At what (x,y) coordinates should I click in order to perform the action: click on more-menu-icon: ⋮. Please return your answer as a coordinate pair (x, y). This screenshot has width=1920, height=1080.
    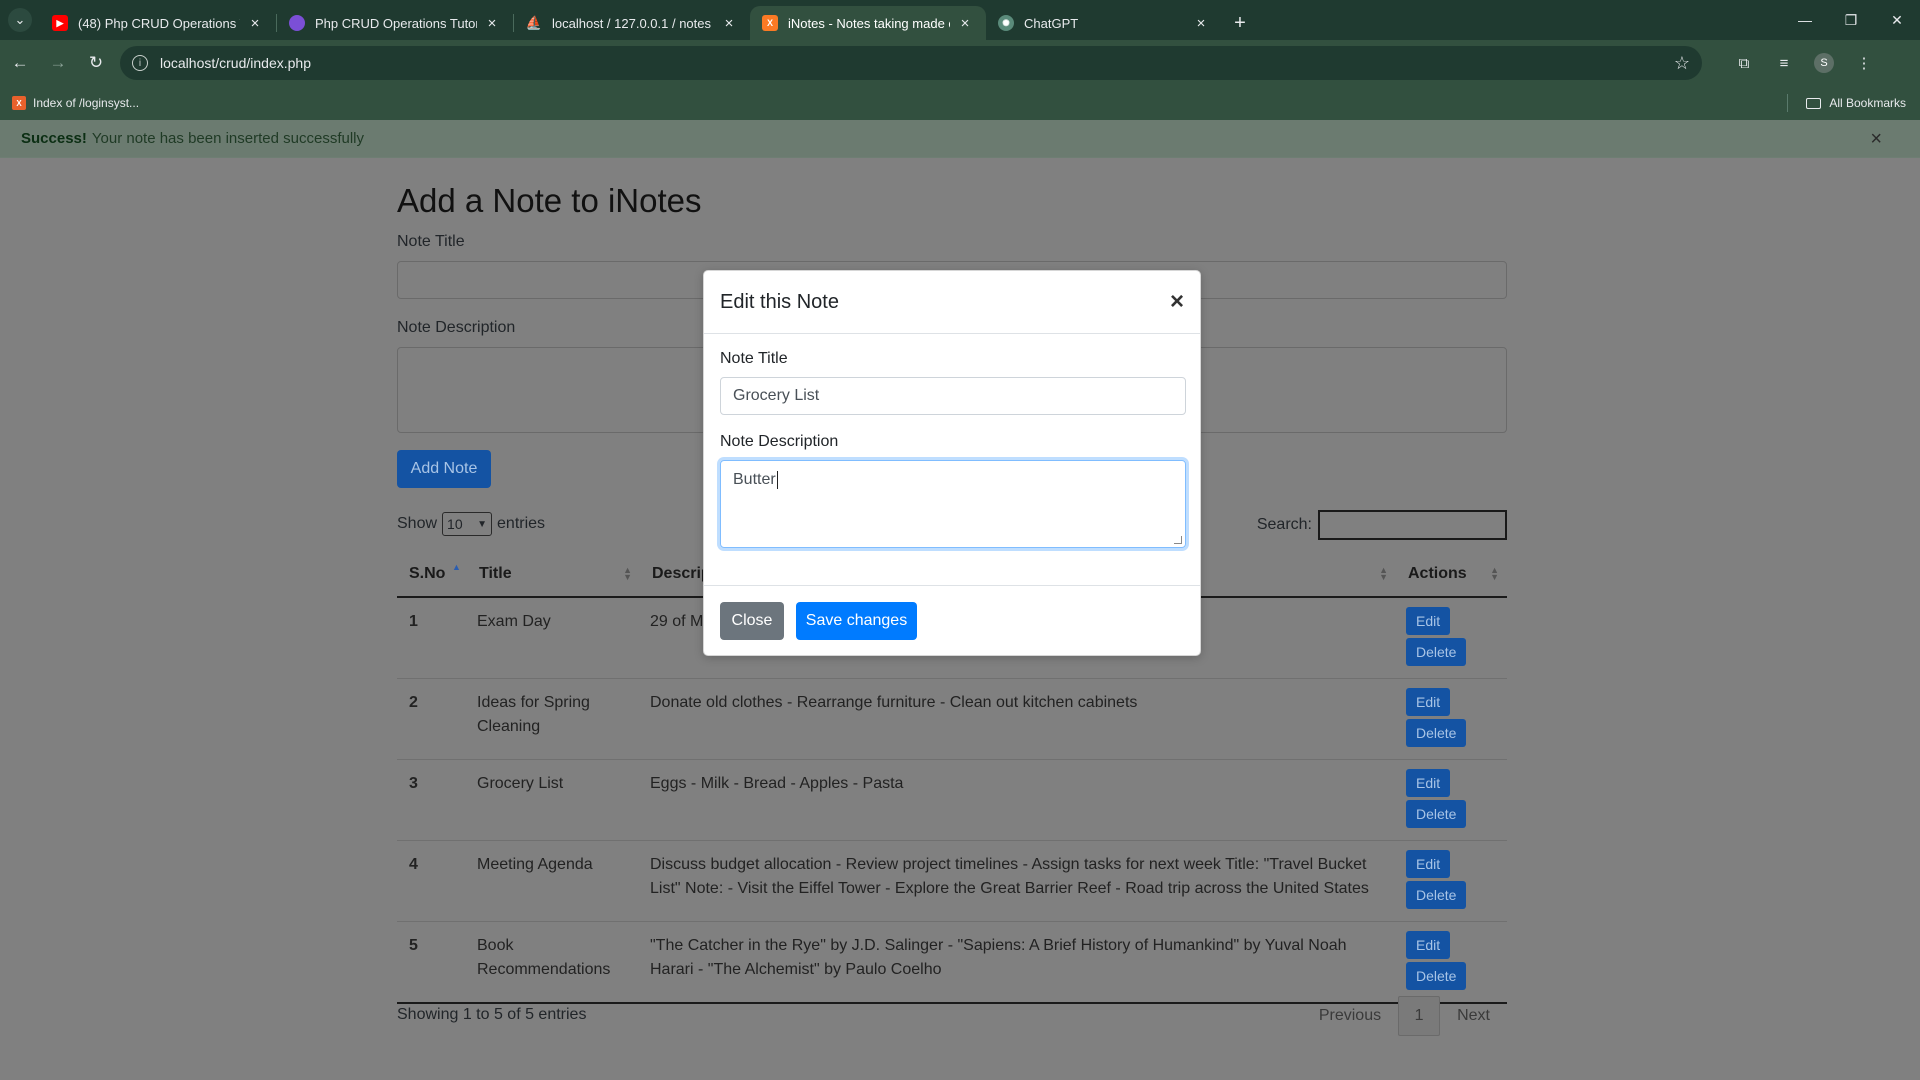
    Looking at the image, I should click on (1864, 63).